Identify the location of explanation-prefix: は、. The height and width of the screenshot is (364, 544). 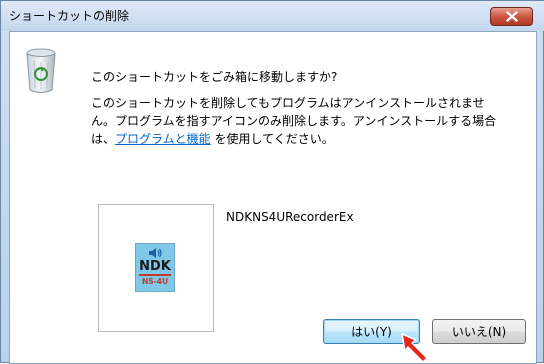
(103, 139).